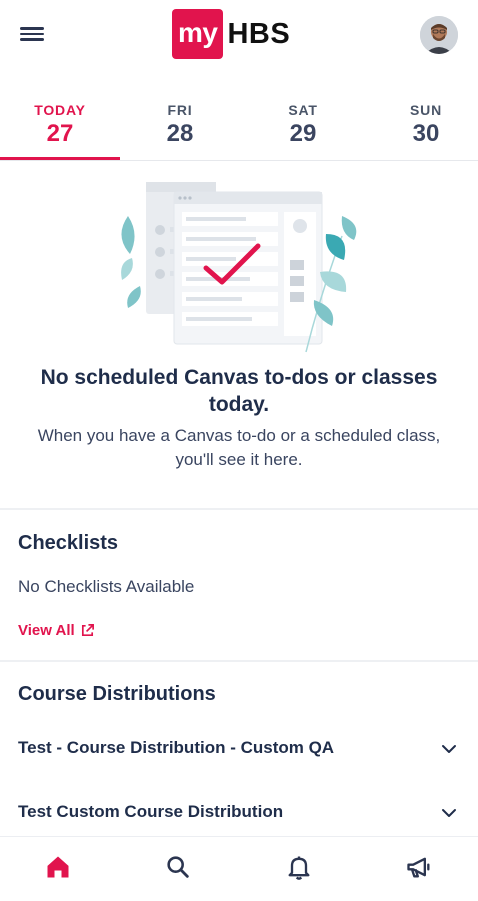 Image resolution: width=478 pixels, height=901 pixels. I want to click on view-all-link: View All, so click(56, 630).